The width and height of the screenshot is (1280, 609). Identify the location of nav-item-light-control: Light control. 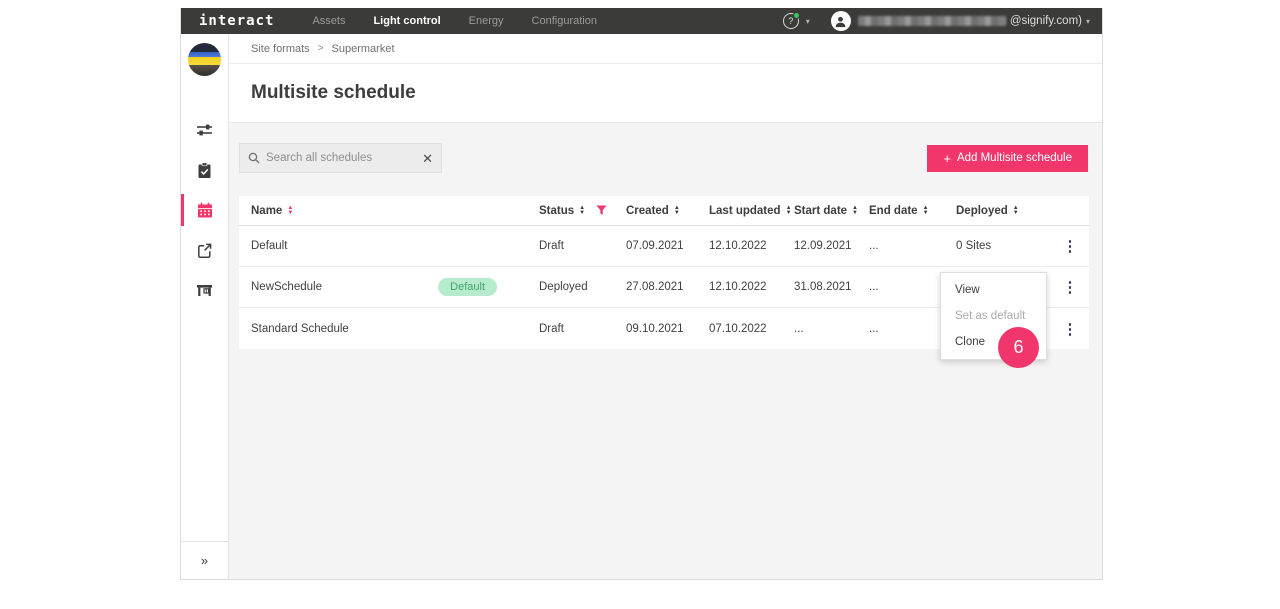
(406, 21).